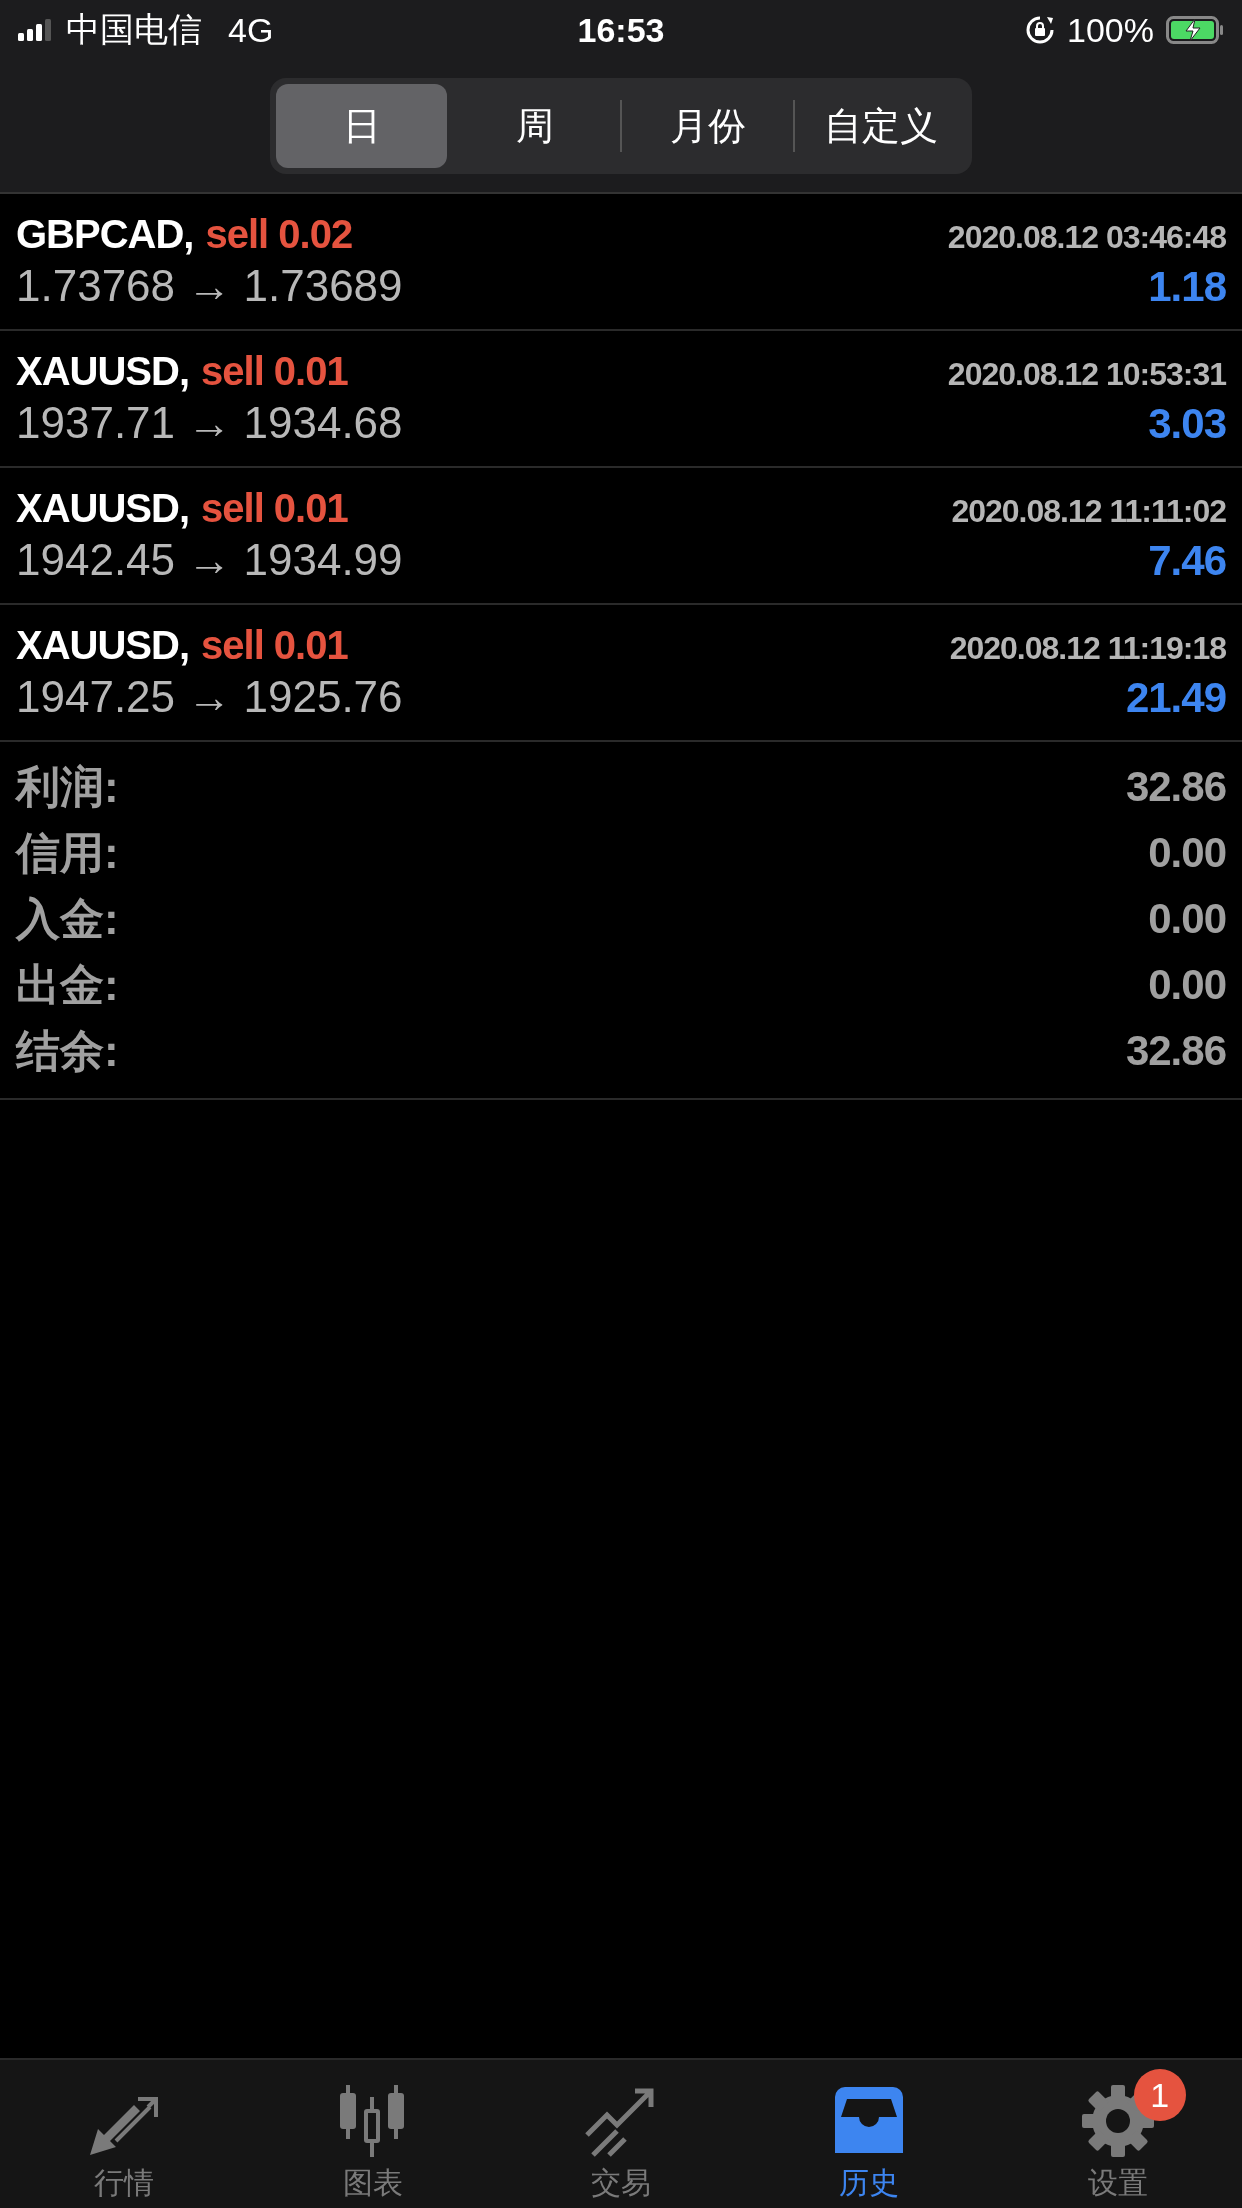 This screenshot has height=2208, width=1242. I want to click on trade-prices: 1947.25 → 1925.76, so click(209, 697).